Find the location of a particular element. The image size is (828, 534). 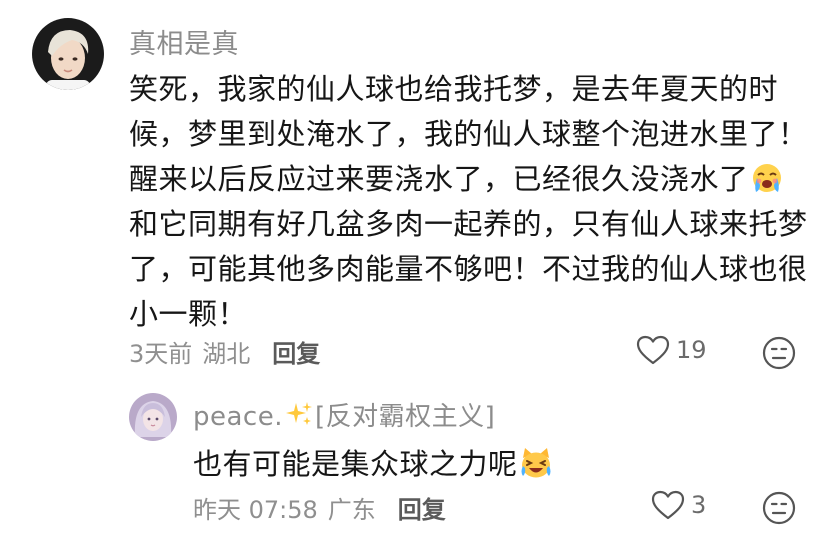

comment-location: 湖北 is located at coordinates (226, 354).